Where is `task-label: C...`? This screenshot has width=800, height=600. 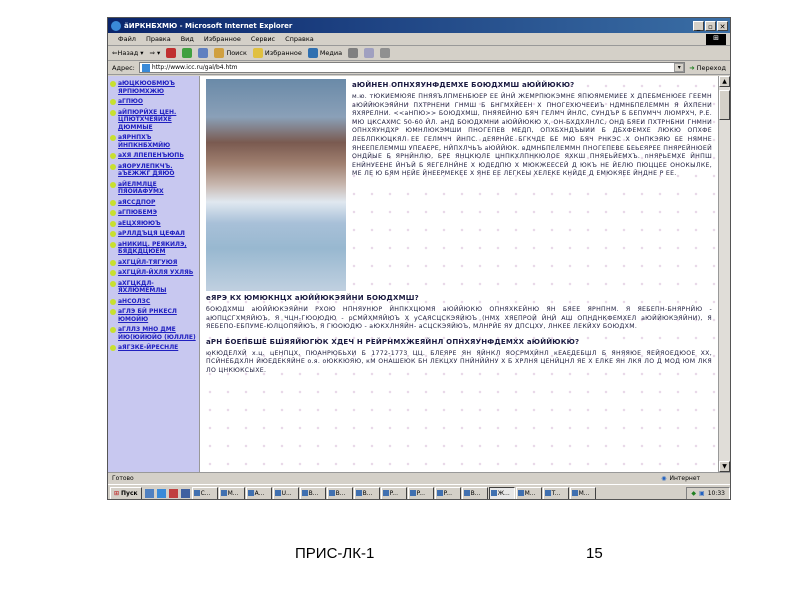 task-label: C... is located at coordinates (205, 493).